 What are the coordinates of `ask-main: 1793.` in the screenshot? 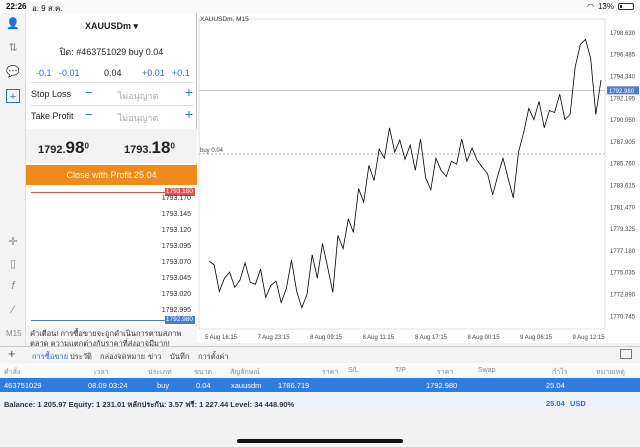 It's located at (138, 150).